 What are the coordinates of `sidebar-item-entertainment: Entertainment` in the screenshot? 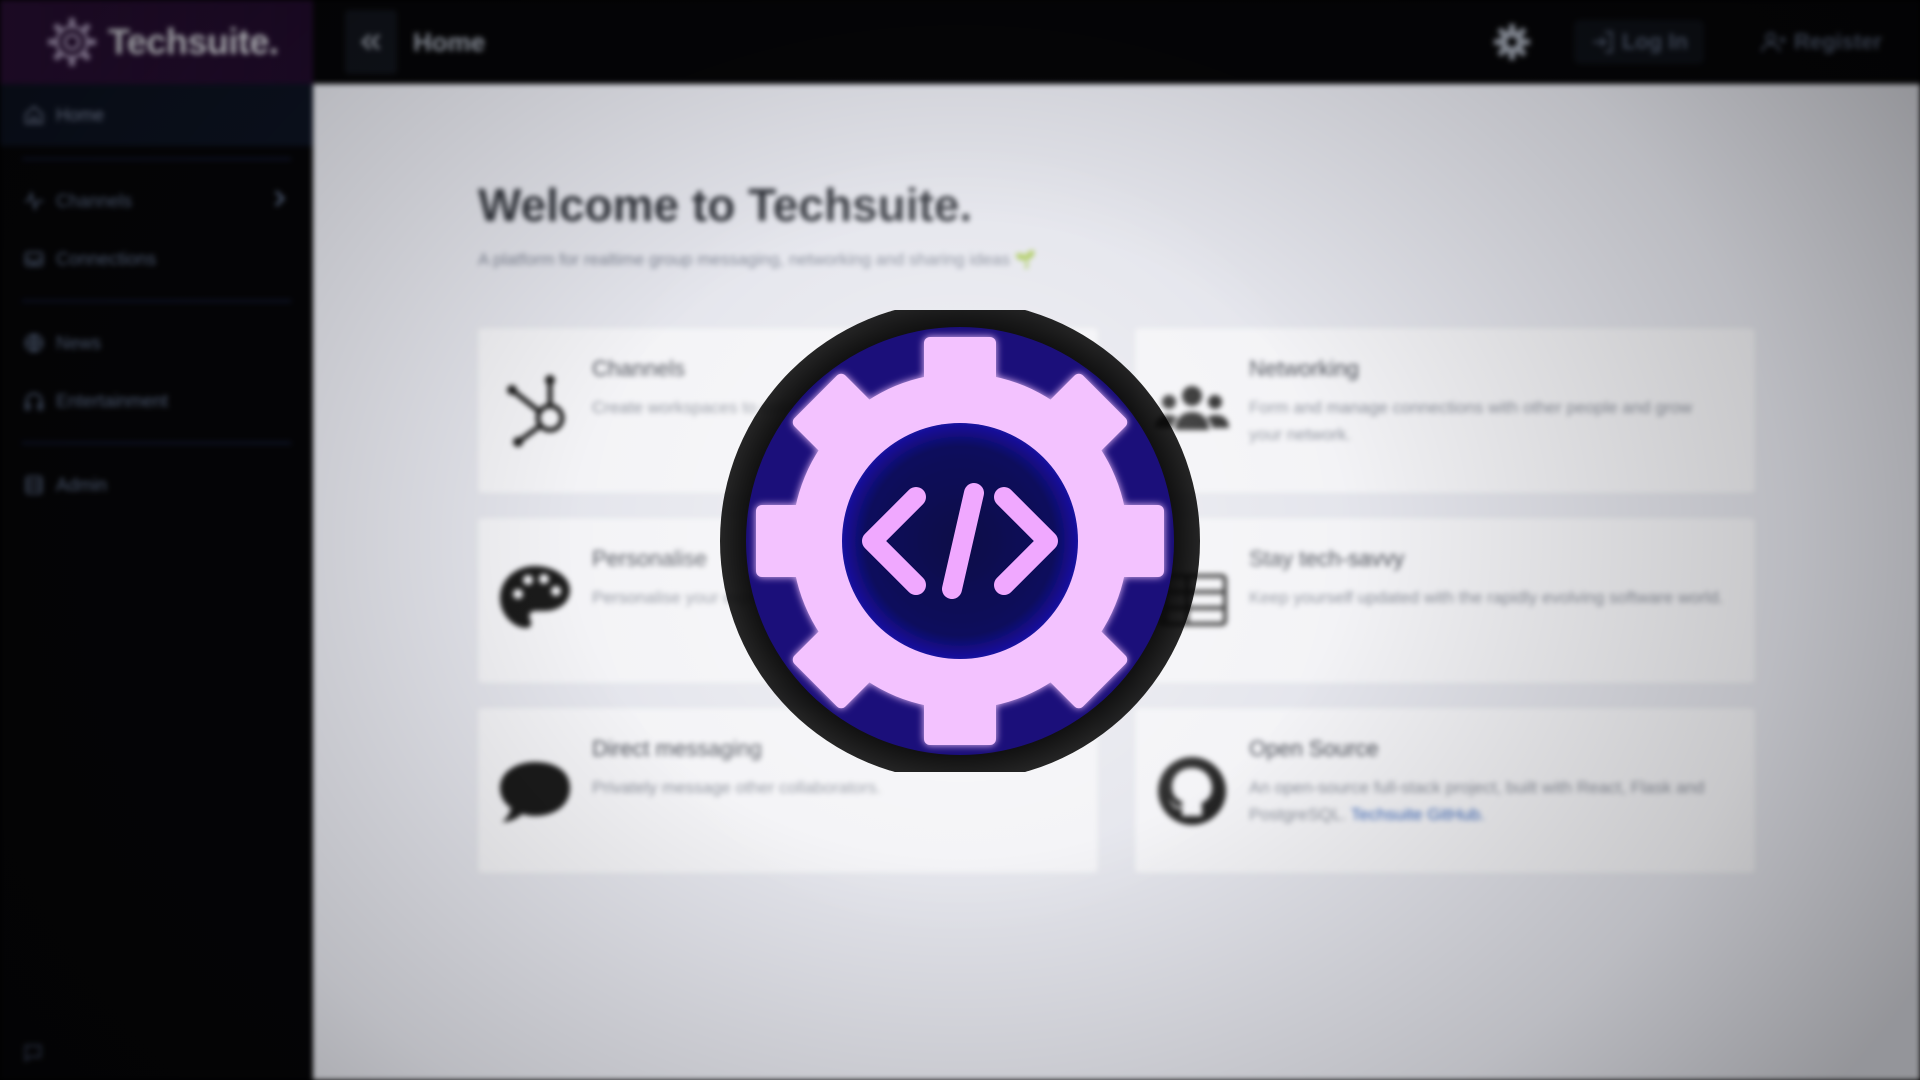 It's located at (156, 401).